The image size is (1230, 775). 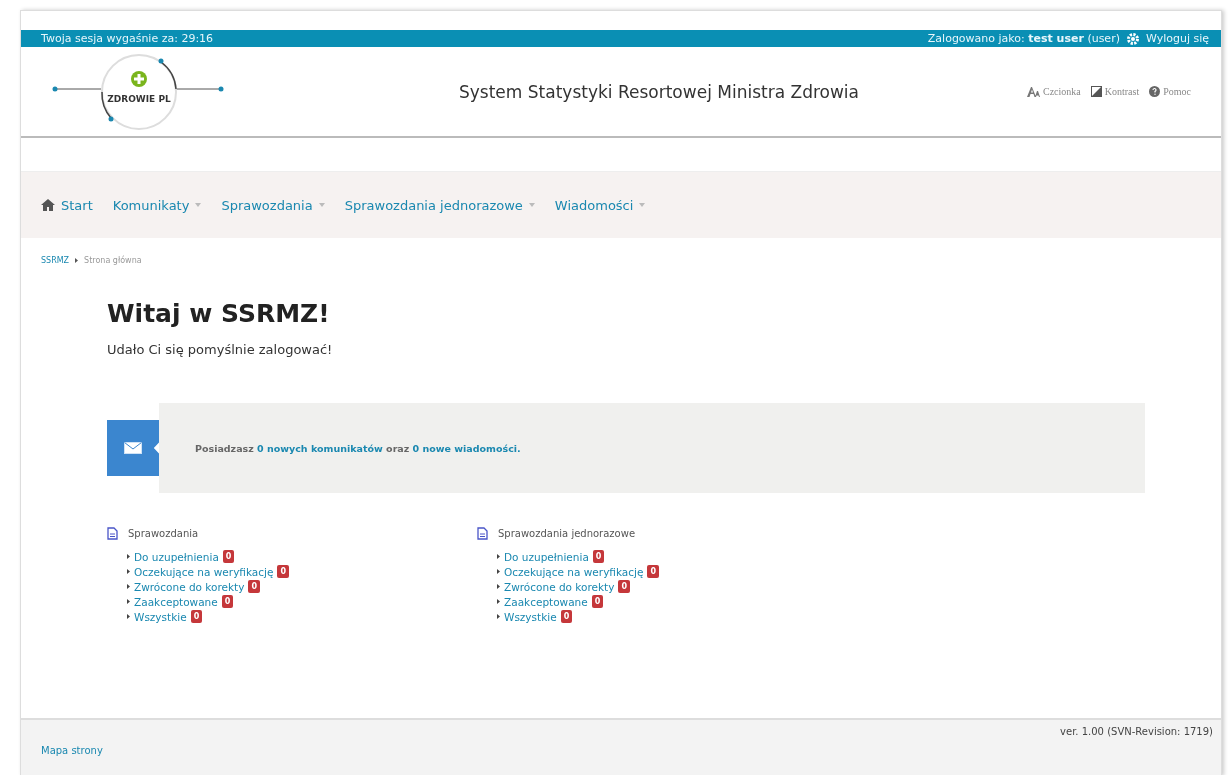 I want to click on help-link: Pomoc, so click(x=1170, y=91).